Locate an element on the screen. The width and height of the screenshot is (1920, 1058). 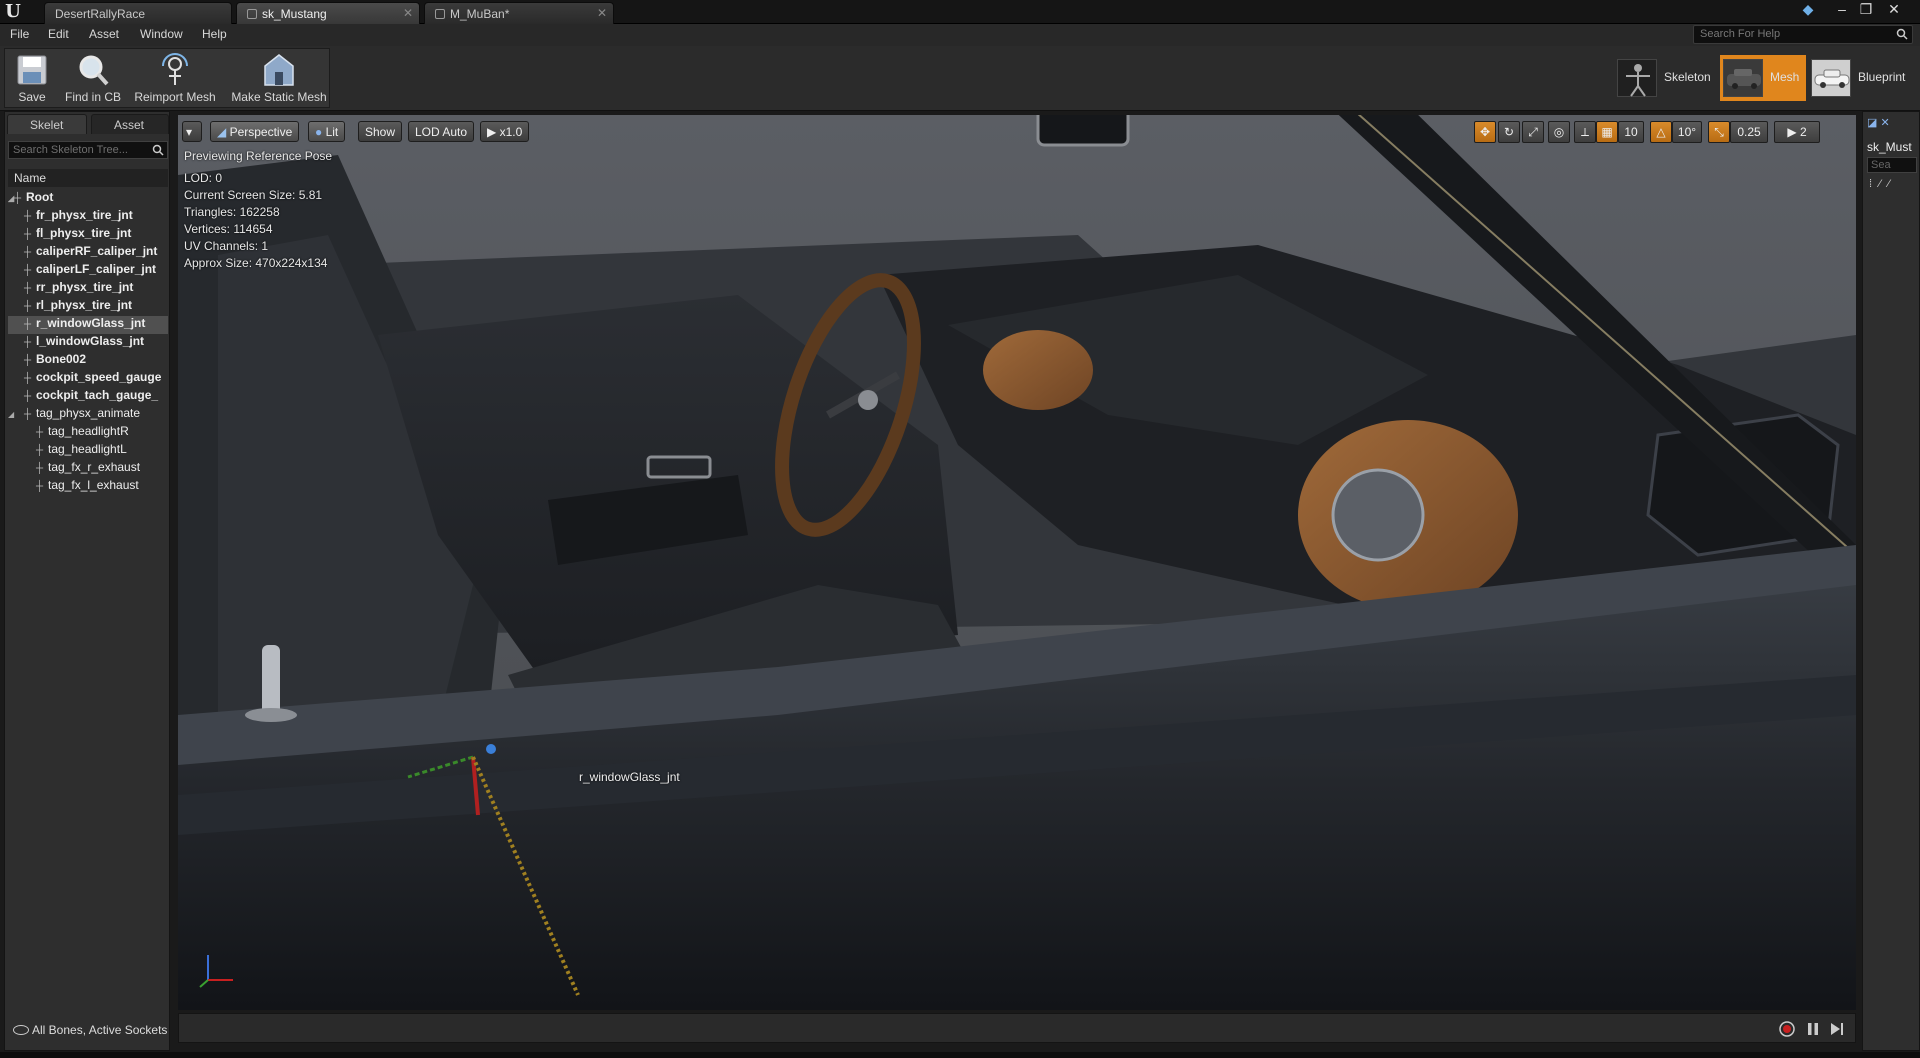
tree-row: ┼ Bone002 is located at coordinates (88, 361).